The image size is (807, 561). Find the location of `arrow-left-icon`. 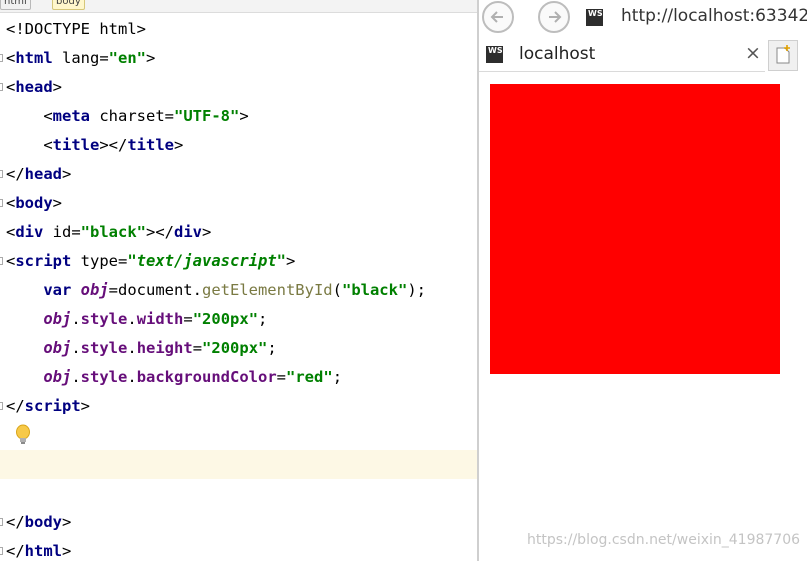

arrow-left-icon is located at coordinates (496, 17).